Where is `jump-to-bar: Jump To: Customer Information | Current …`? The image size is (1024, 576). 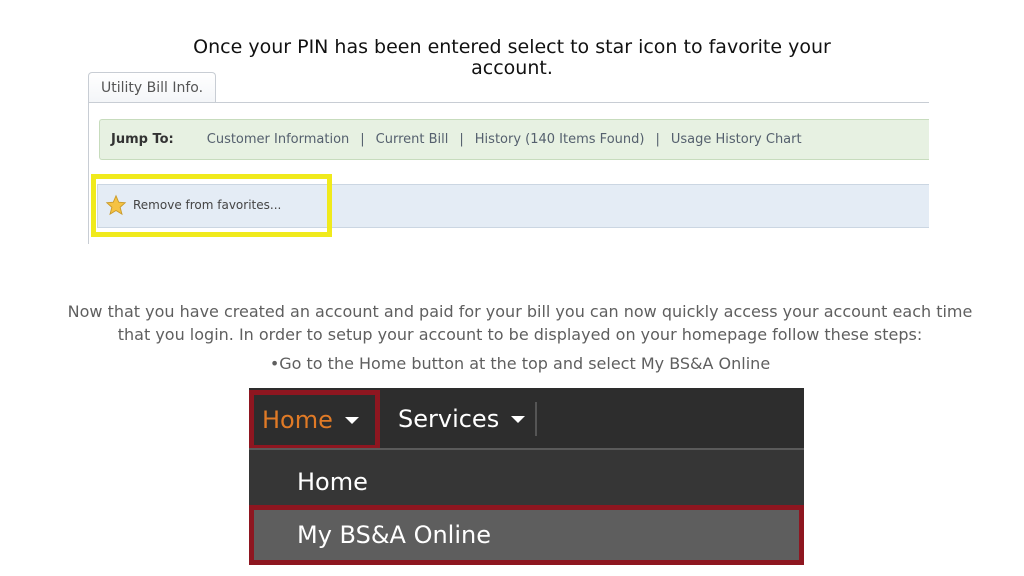
jump-to-bar: Jump To: Customer Information | Current … is located at coordinates (514, 139).